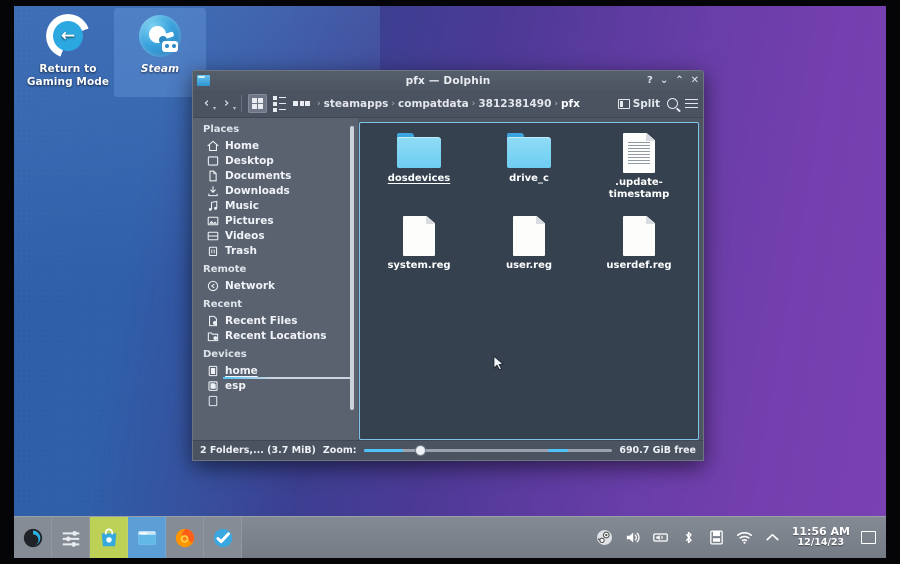 This screenshot has width=900, height=564. I want to click on tray-expand-icon, so click(772, 537).